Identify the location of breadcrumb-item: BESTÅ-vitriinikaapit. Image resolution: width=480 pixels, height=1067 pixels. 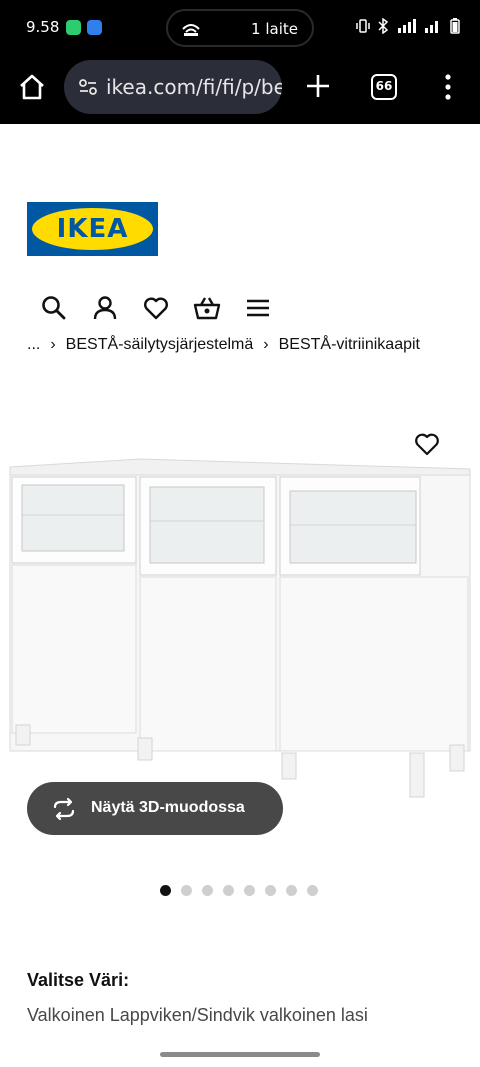
(349, 345).